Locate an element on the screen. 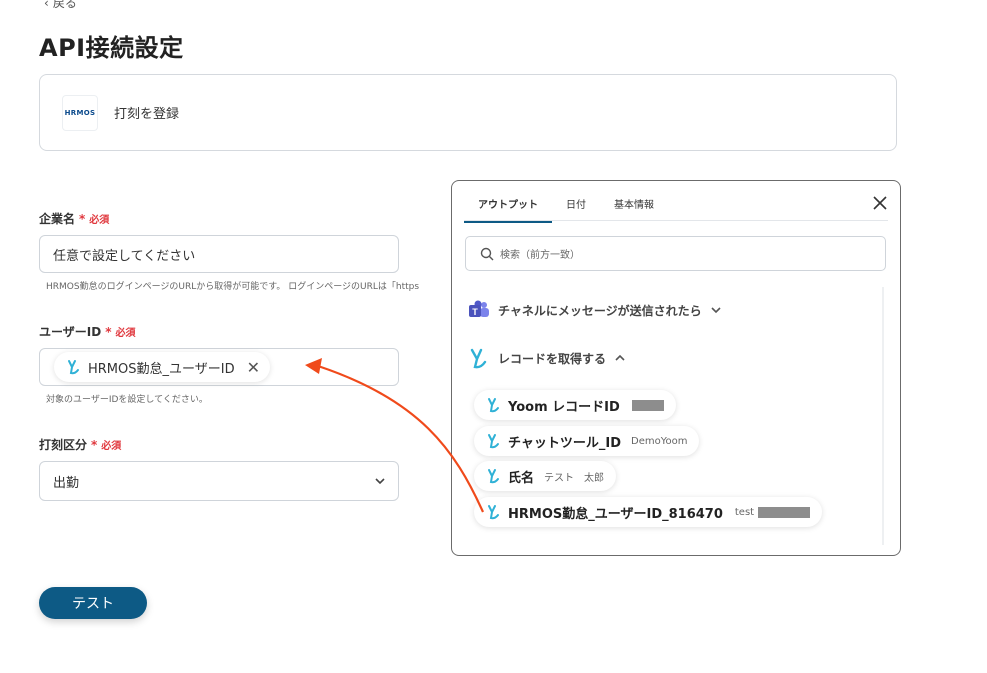 The height and width of the screenshot is (673, 987). group-get-record: レコードを取得する is located at coordinates (547, 358).